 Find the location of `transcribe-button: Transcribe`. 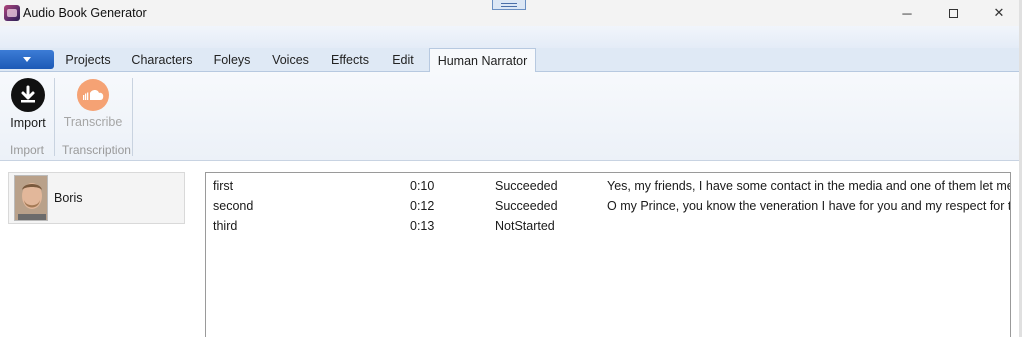

transcribe-button: Transcribe is located at coordinates (93, 104).